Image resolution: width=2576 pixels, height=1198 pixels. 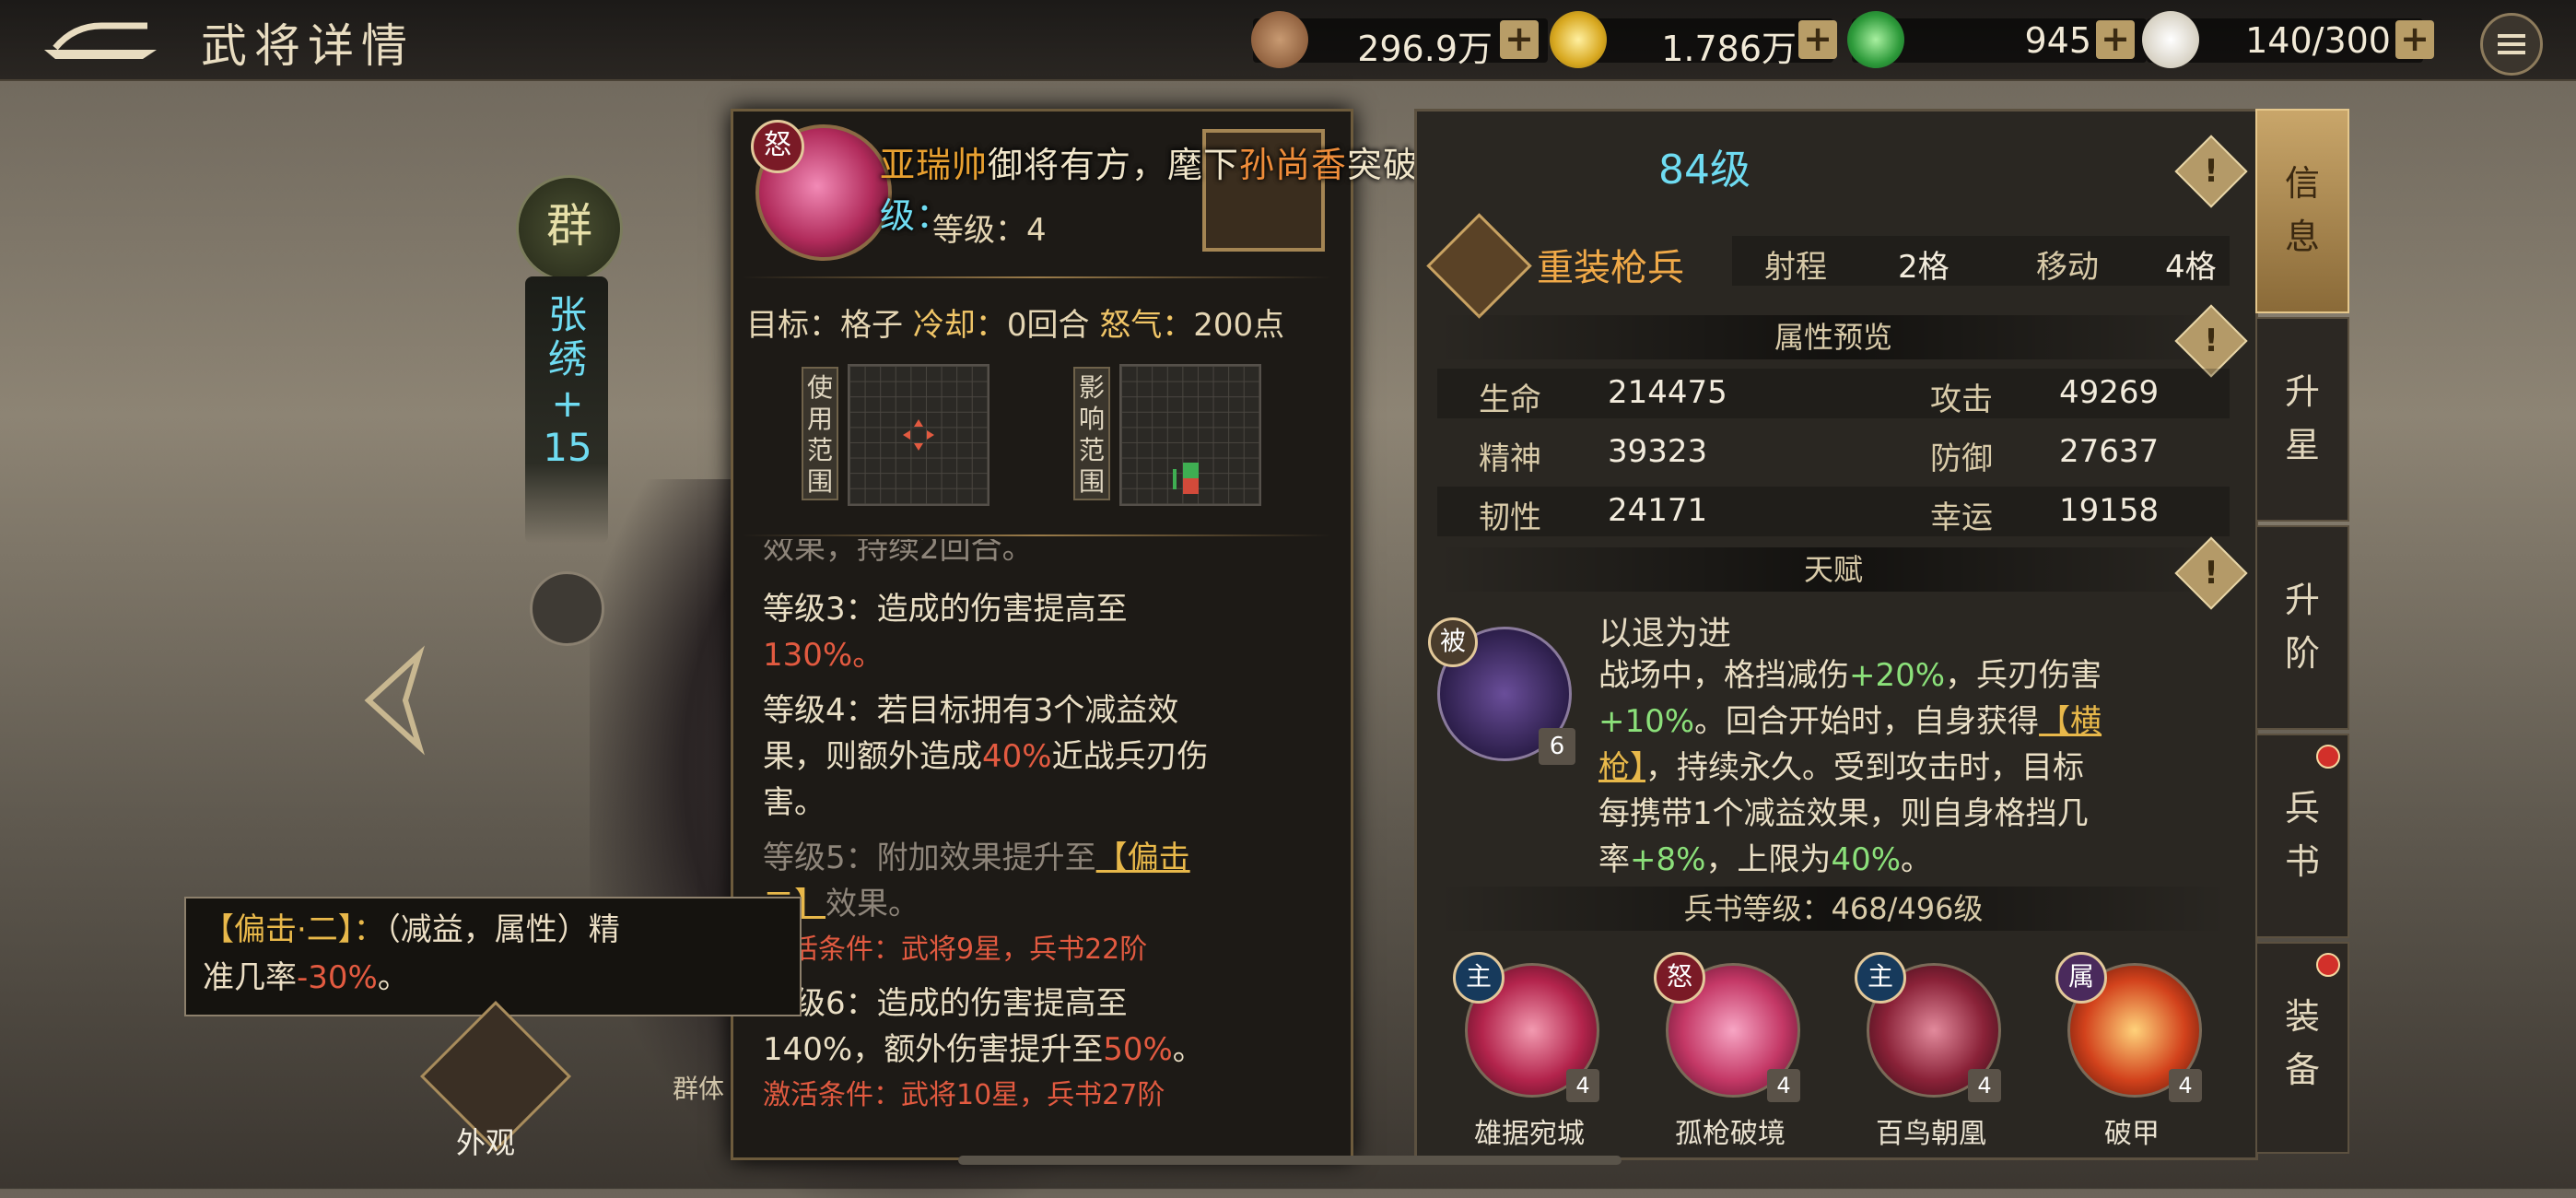 What do you see at coordinates (1520, 39) in the screenshot?
I see `add-copper-button: +` at bounding box center [1520, 39].